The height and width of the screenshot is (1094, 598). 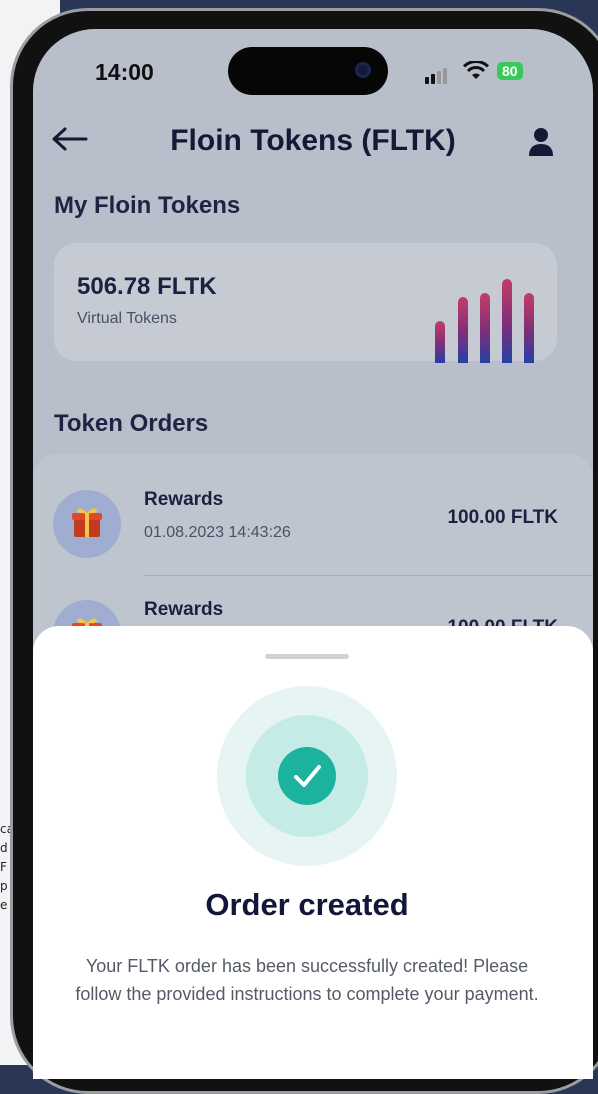 I want to click on balance-label: Virtual Tokens, so click(x=127, y=318).